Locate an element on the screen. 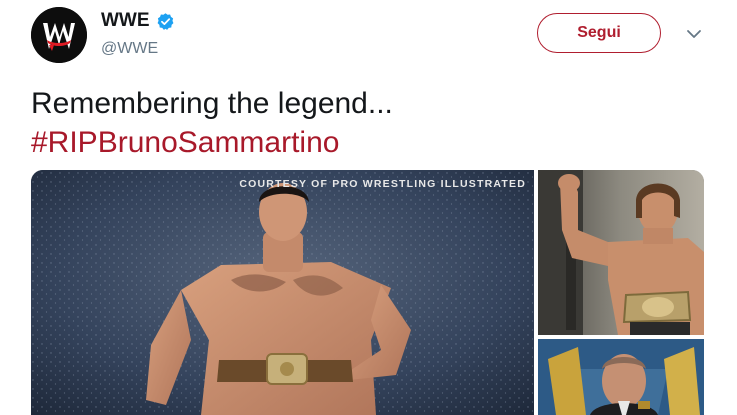 The image size is (737, 415). display-name: WWE is located at coordinates (125, 21).